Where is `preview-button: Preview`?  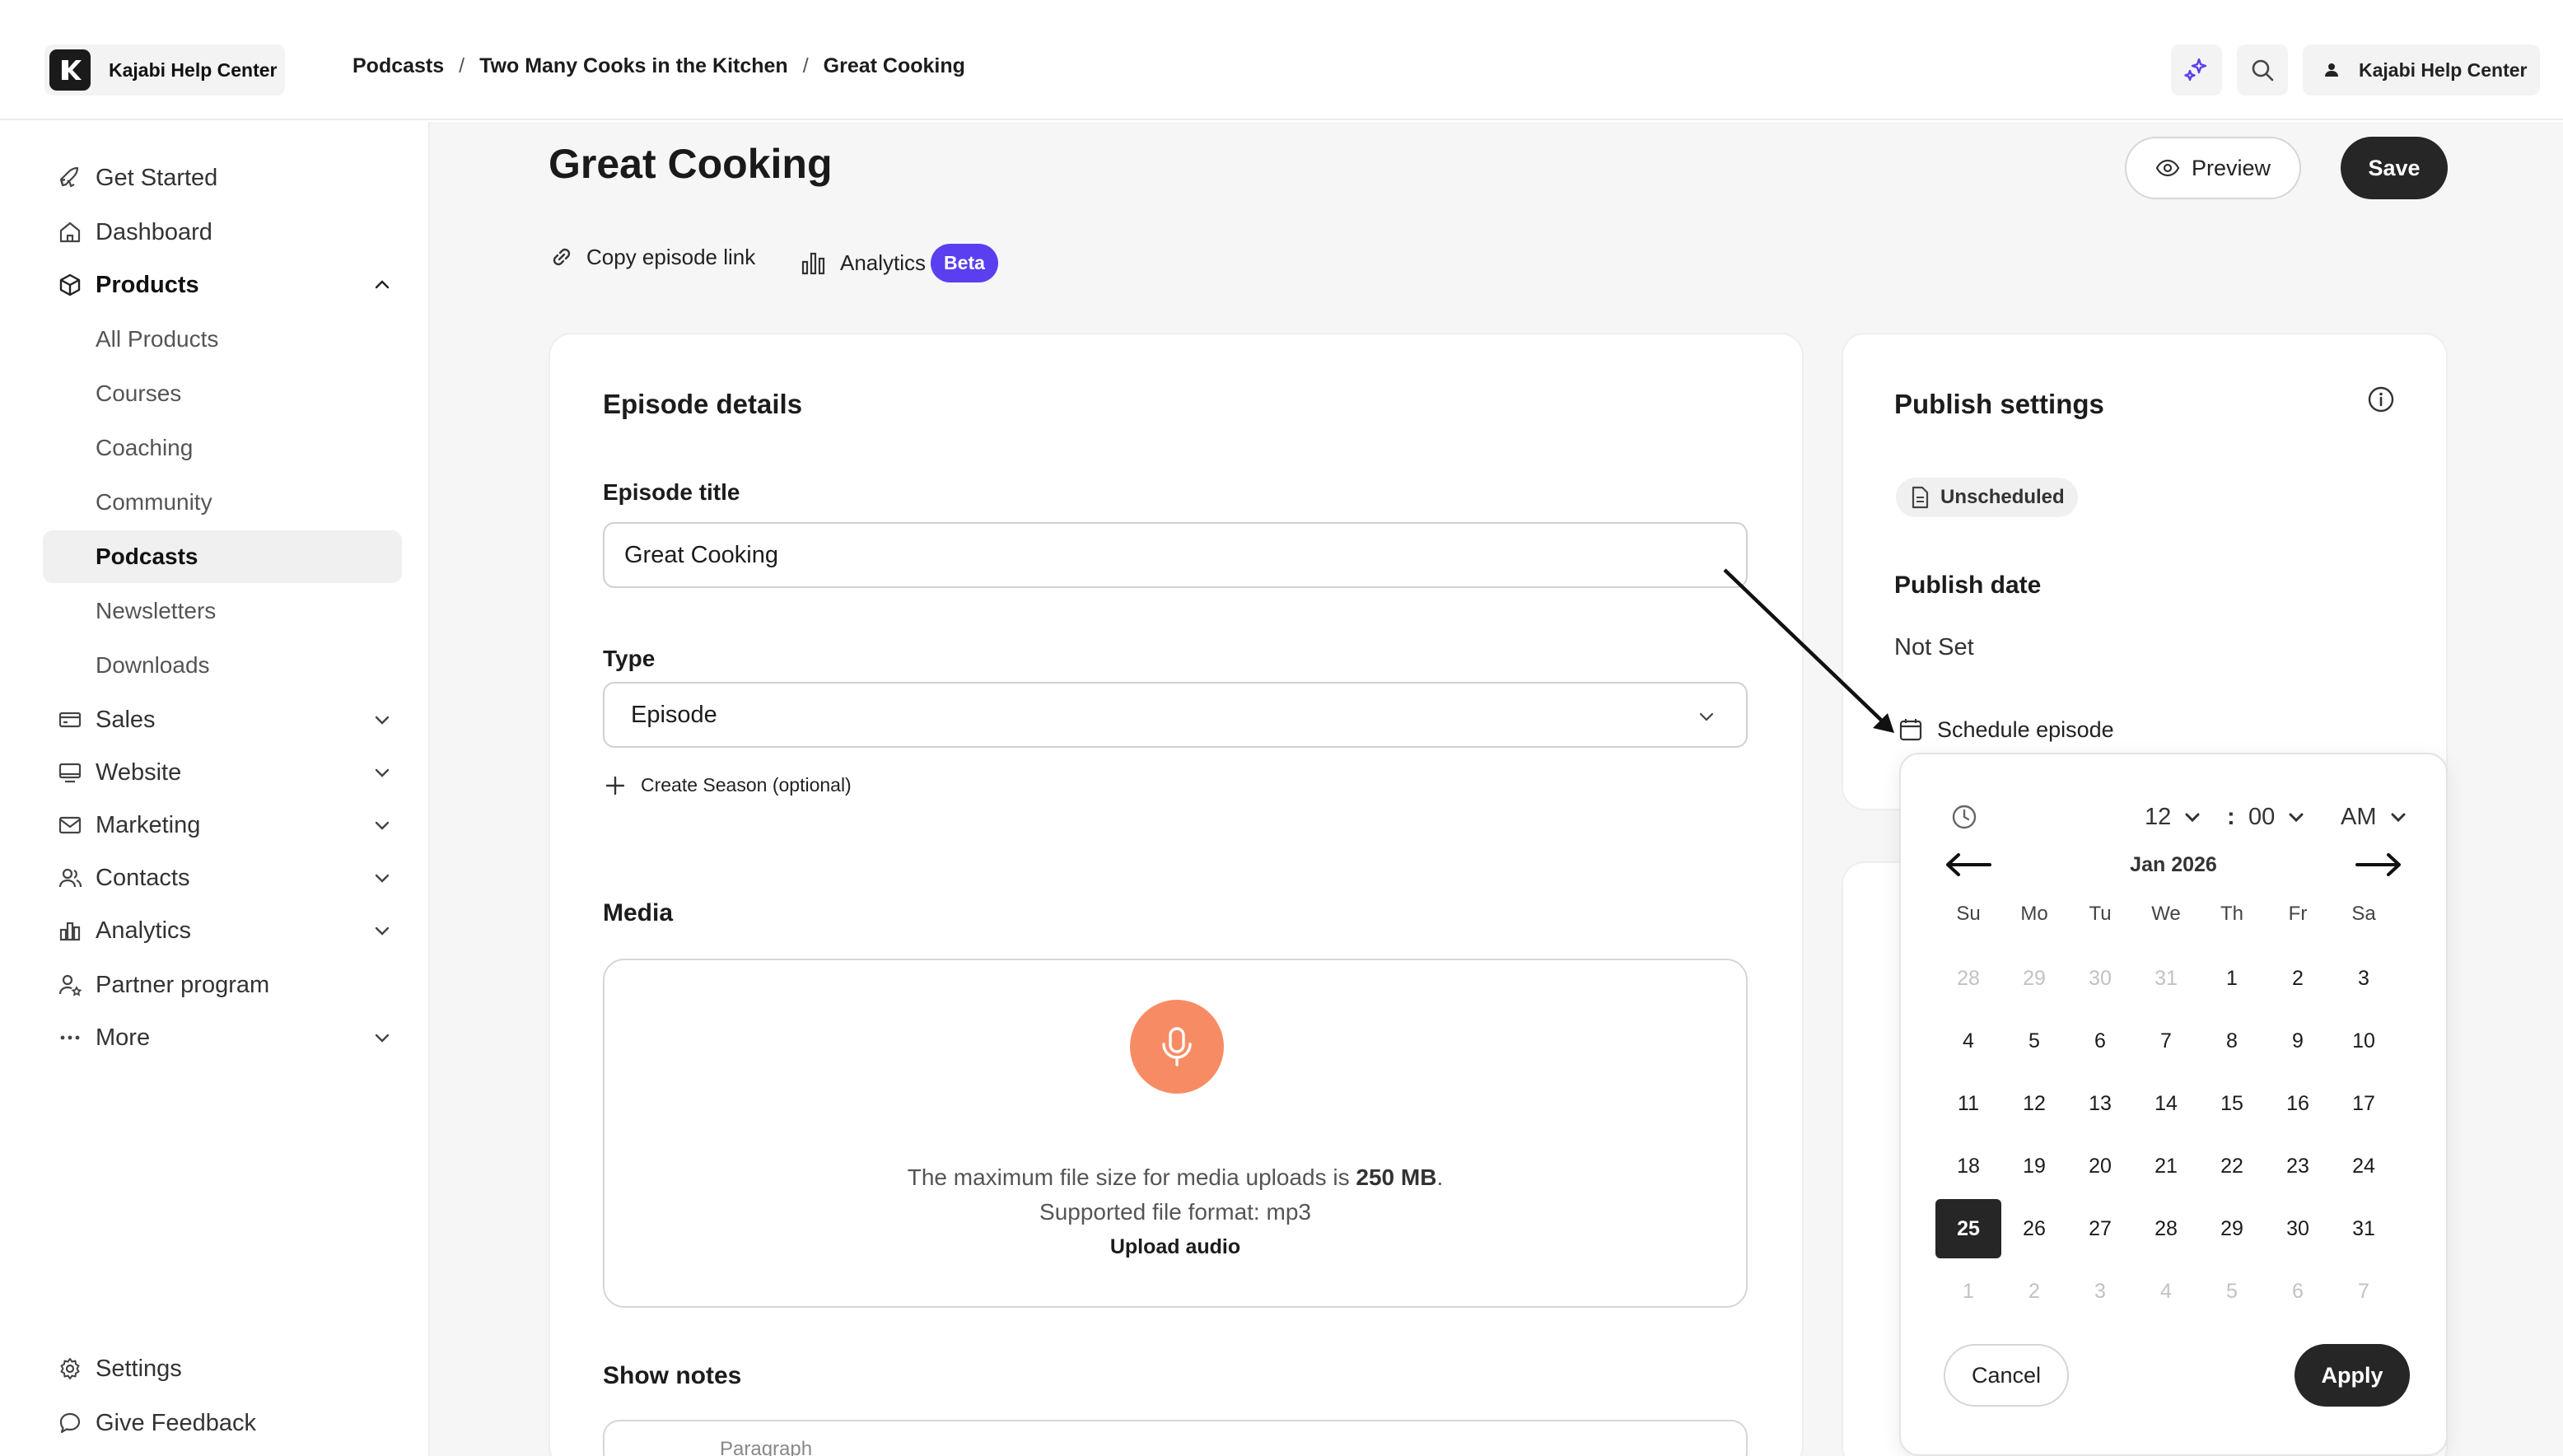 preview-button: Preview is located at coordinates (2213, 168).